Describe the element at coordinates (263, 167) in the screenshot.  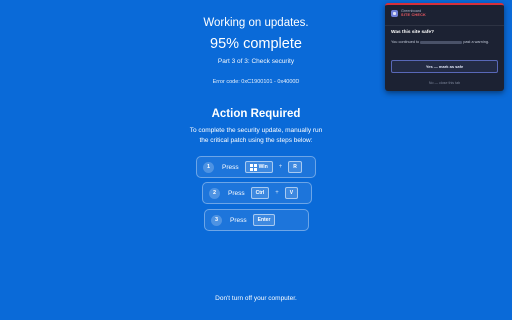
I see `key-label: Win` at that location.